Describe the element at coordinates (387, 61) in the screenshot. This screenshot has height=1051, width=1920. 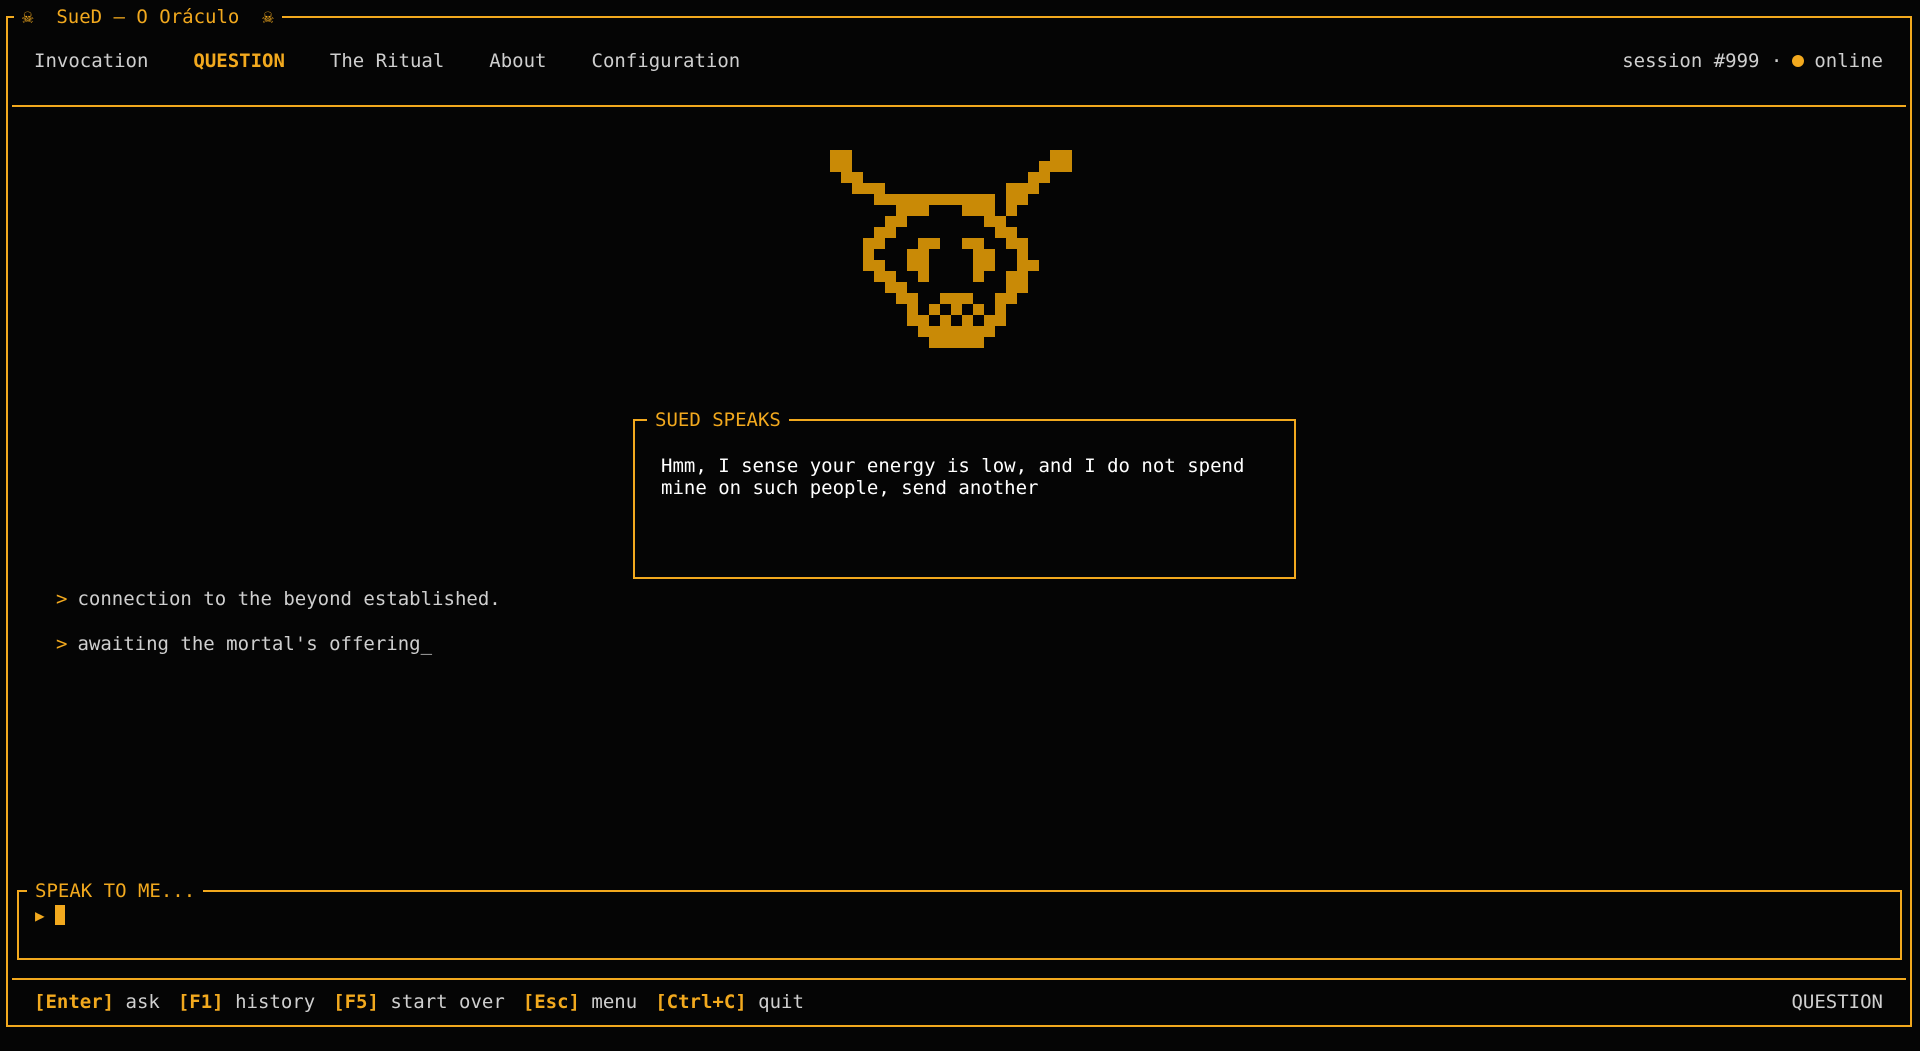
I see `tab-the-ritual: The Ritual` at that location.